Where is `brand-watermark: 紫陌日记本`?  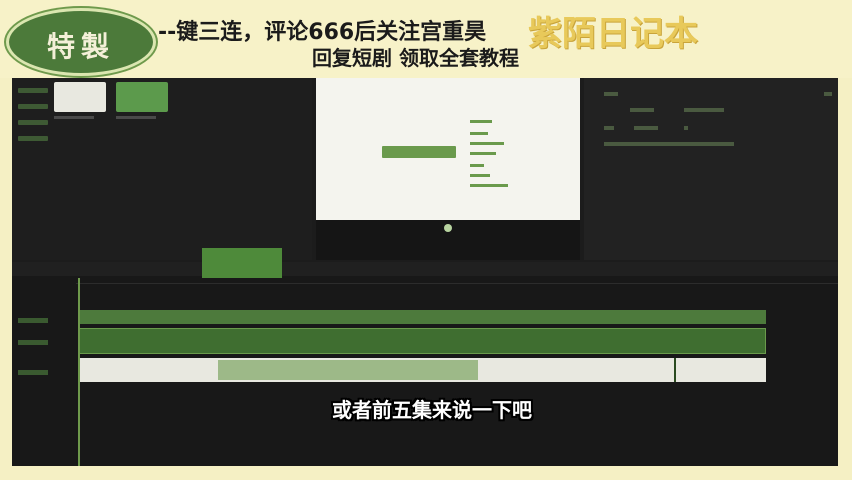 brand-watermark: 紫陌日记本 is located at coordinates (613, 34).